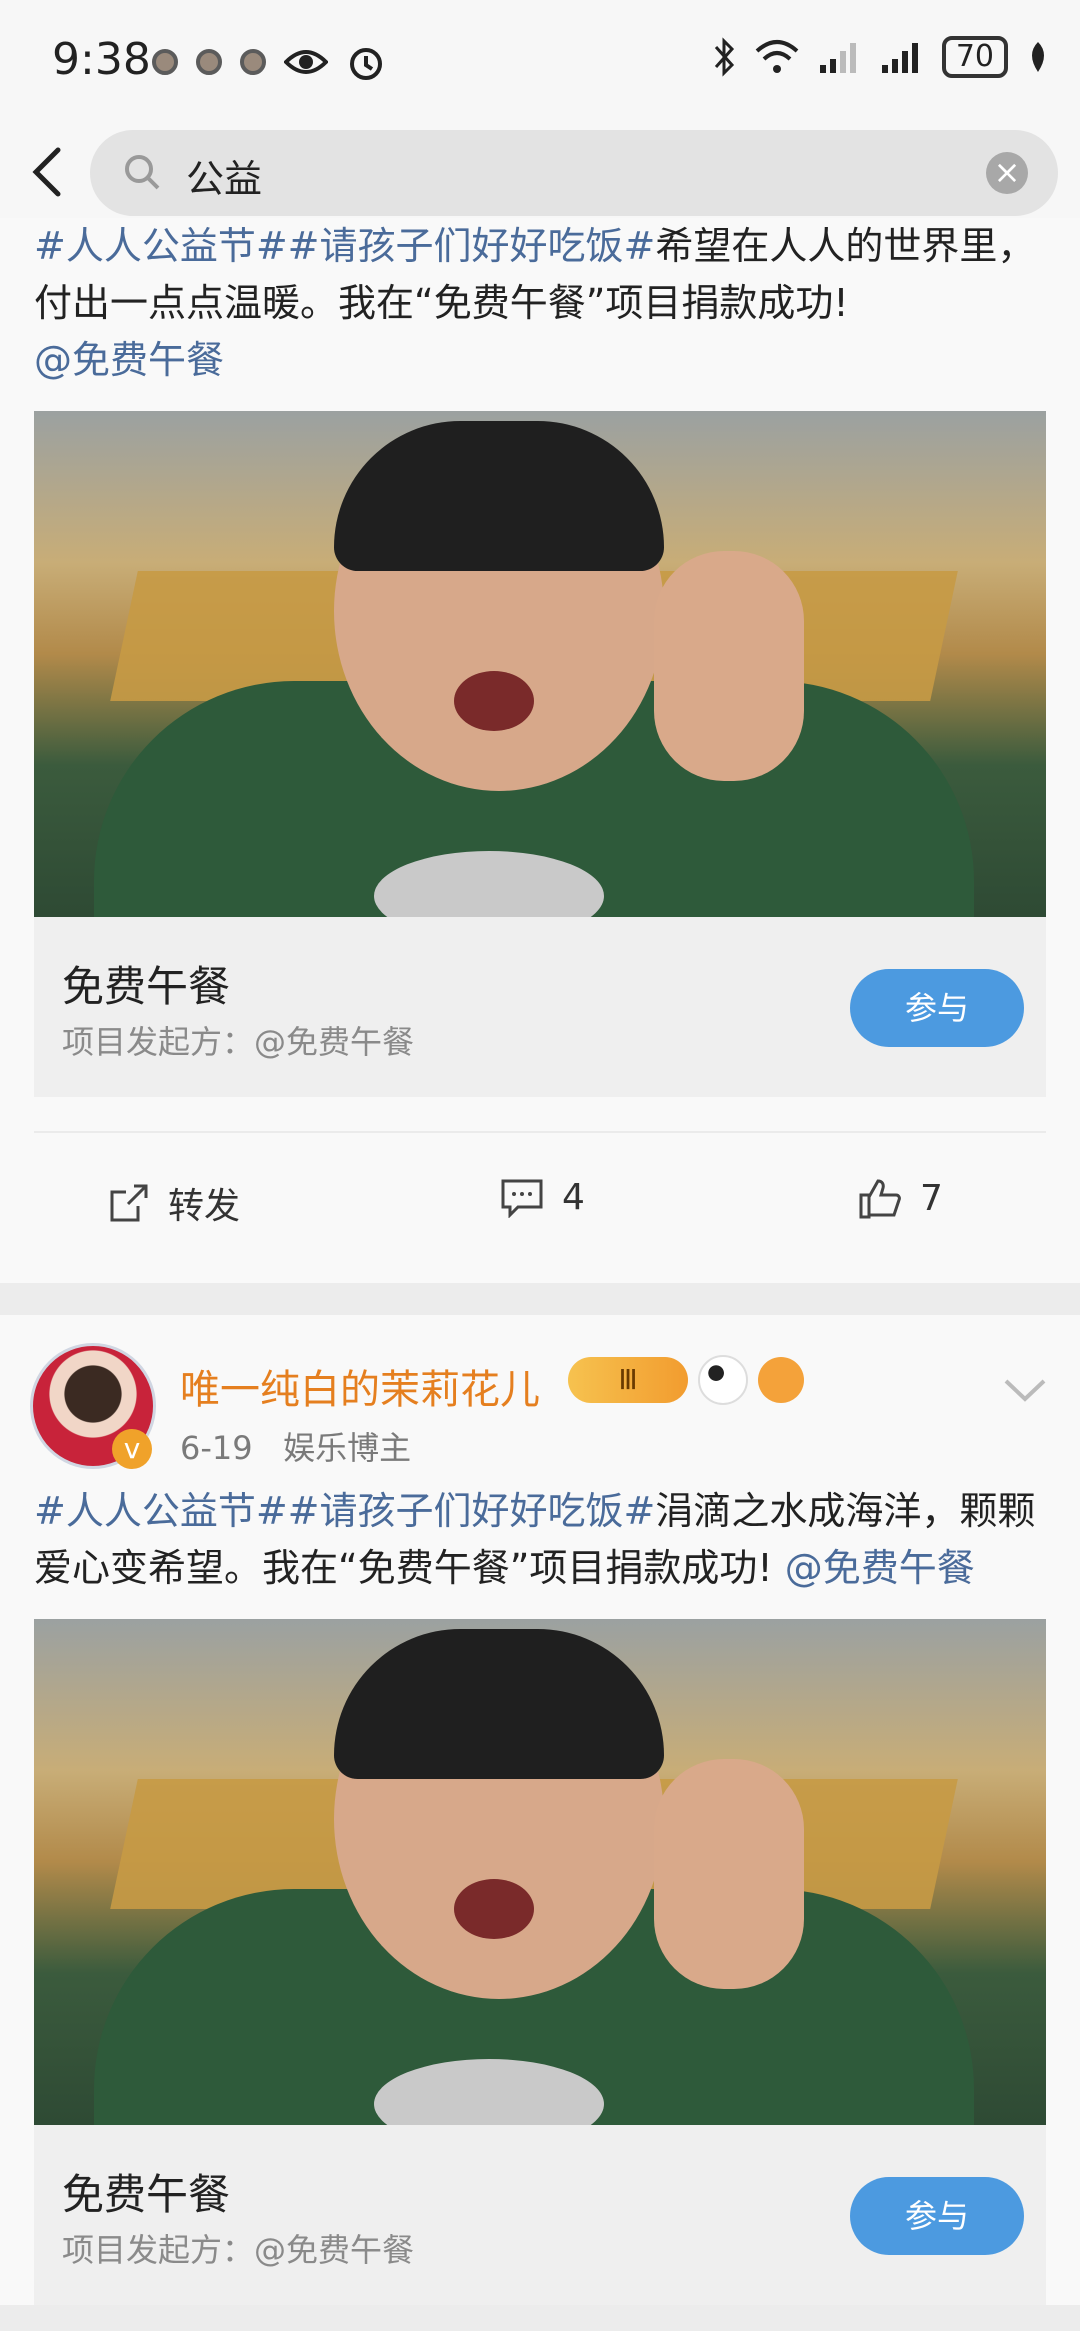  Describe the element at coordinates (574, 173) in the screenshot. I see `search-input: 公益 ×` at that location.